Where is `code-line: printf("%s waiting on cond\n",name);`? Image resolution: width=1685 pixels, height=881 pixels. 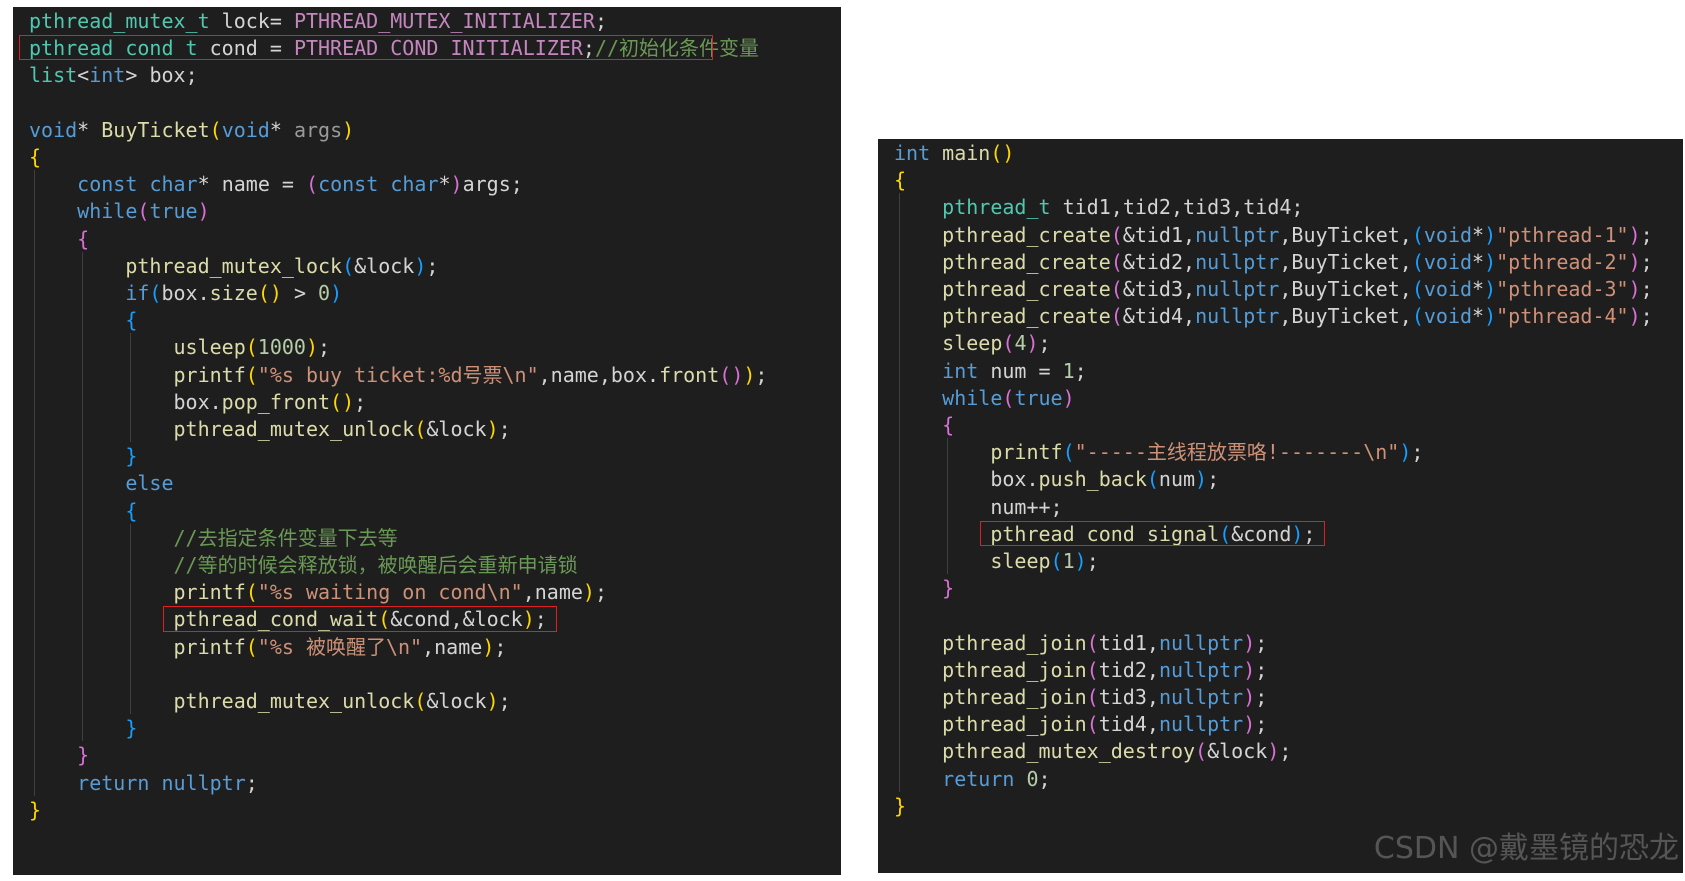 code-line: printf("%s waiting on cond\n",name); is located at coordinates (390, 592).